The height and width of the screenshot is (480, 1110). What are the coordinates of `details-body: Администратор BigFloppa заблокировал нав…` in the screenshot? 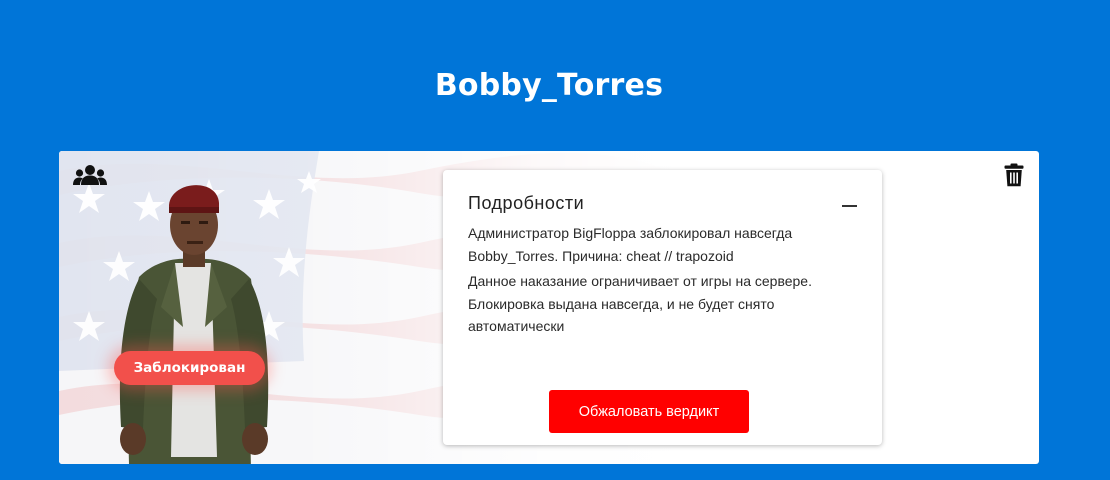 It's located at (665, 281).